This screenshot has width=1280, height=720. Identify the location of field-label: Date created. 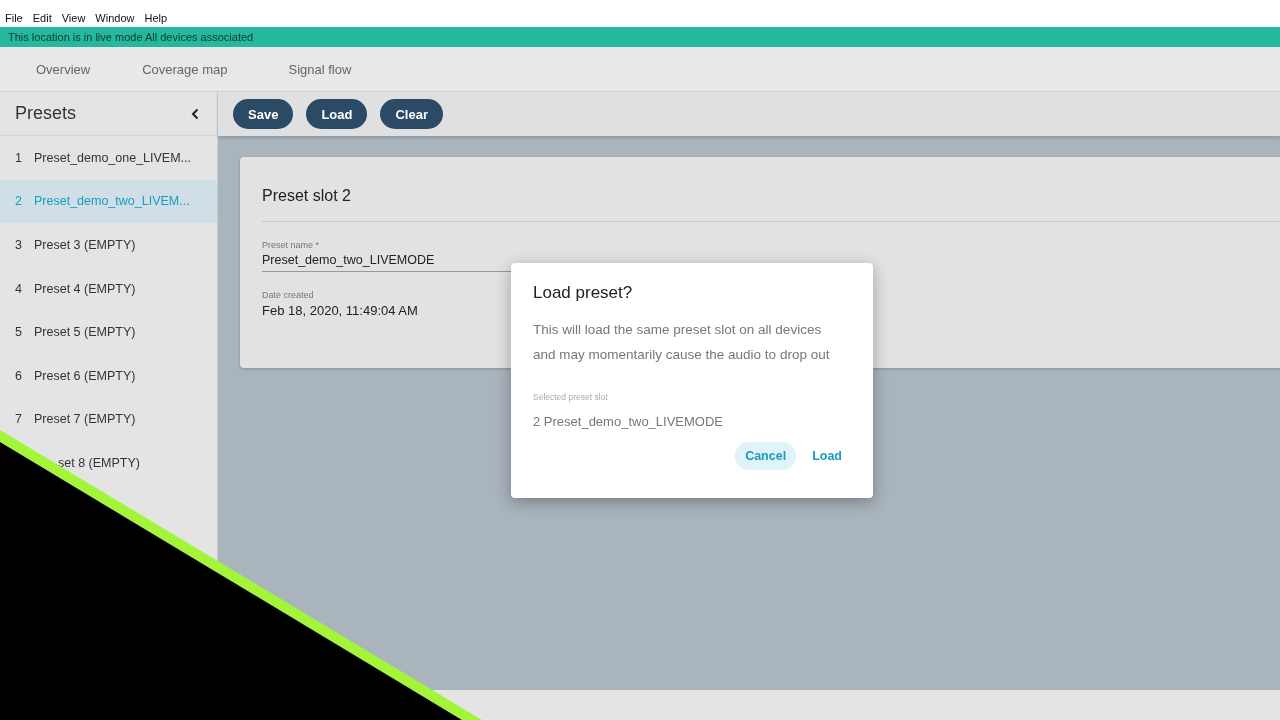
(288, 295).